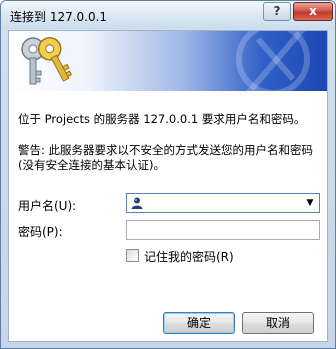 The image size is (336, 349). I want to click on keys-icon, so click(47, 61).